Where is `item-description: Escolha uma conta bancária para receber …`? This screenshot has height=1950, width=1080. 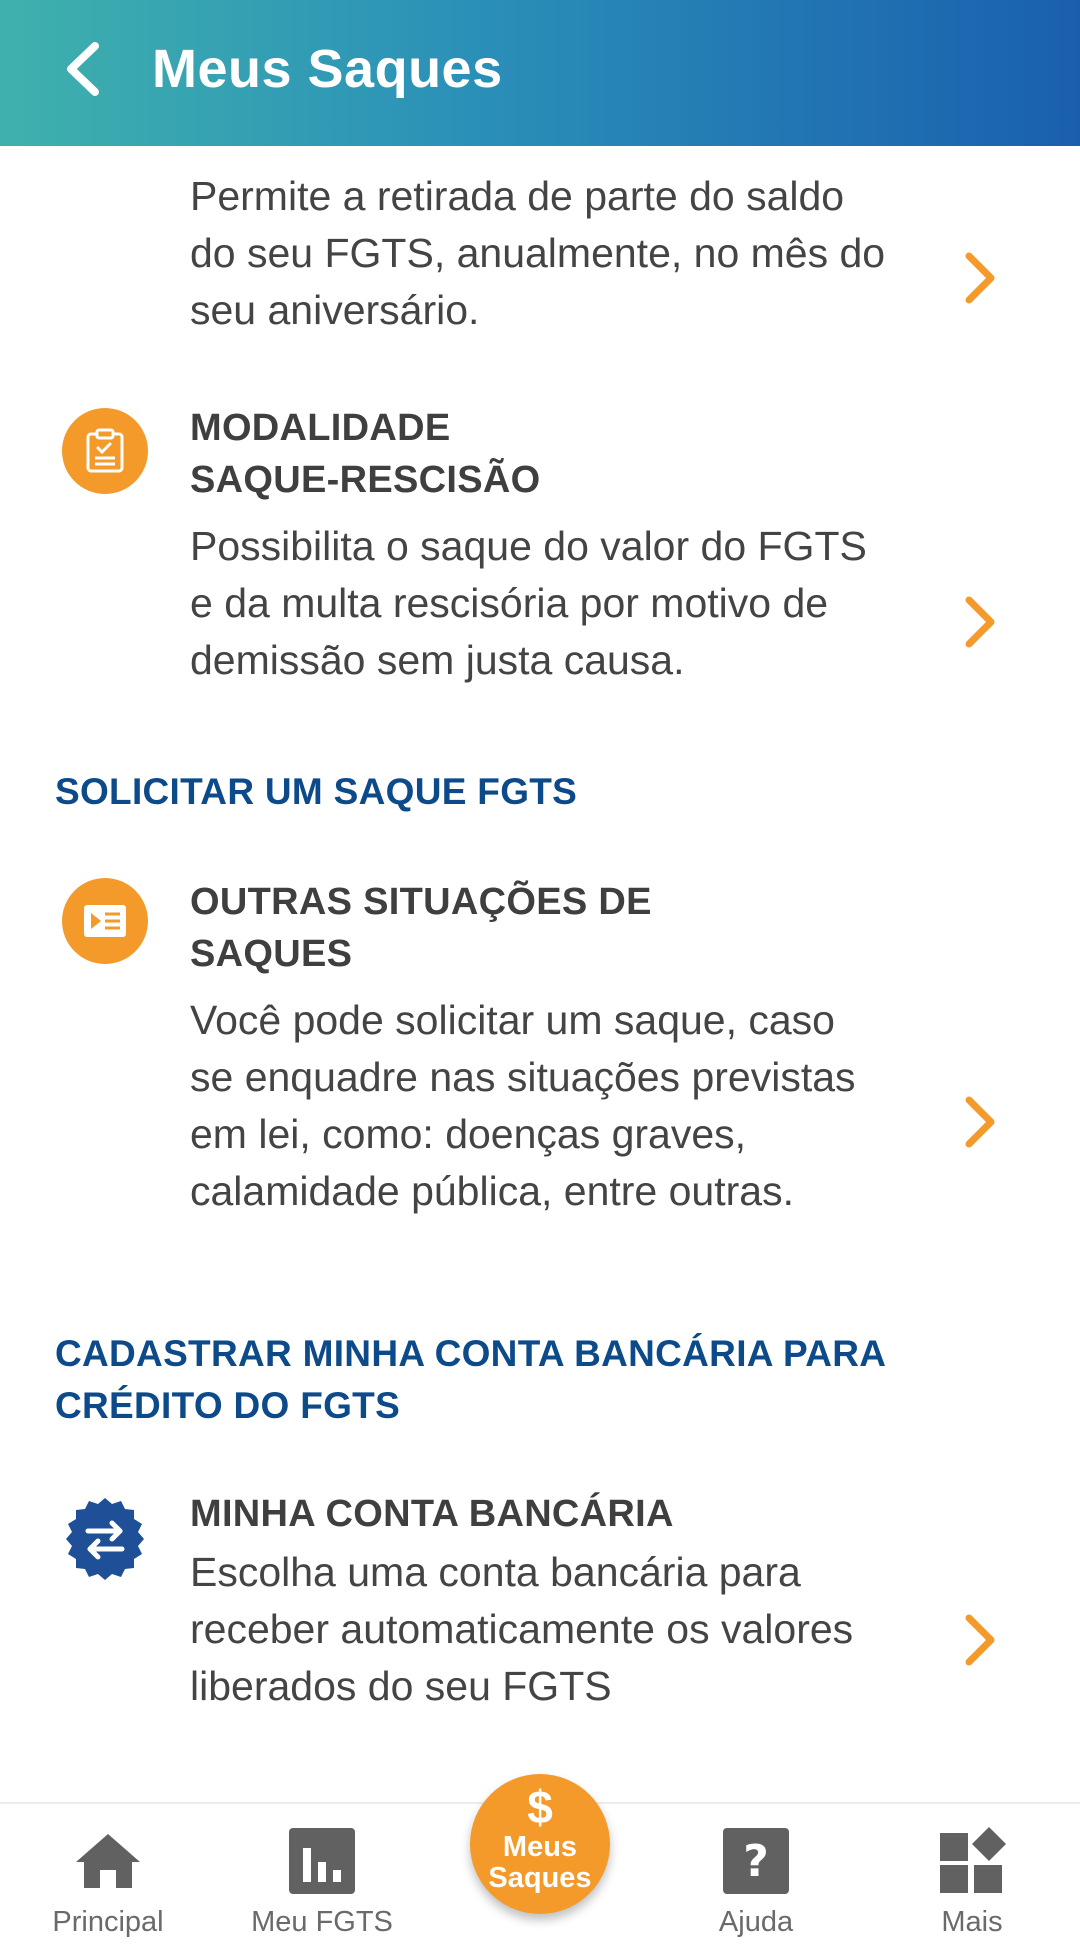 item-description: Escolha uma conta bancária para receber … is located at coordinates (522, 1629).